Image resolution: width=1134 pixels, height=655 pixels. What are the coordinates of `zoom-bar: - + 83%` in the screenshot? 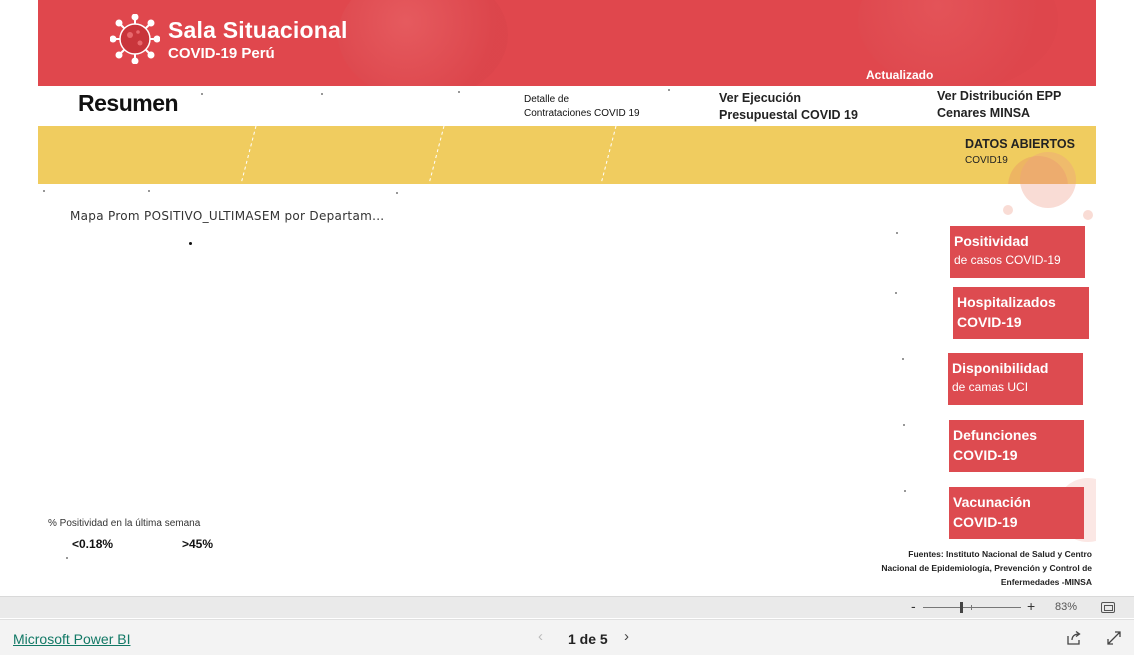 It's located at (567, 607).